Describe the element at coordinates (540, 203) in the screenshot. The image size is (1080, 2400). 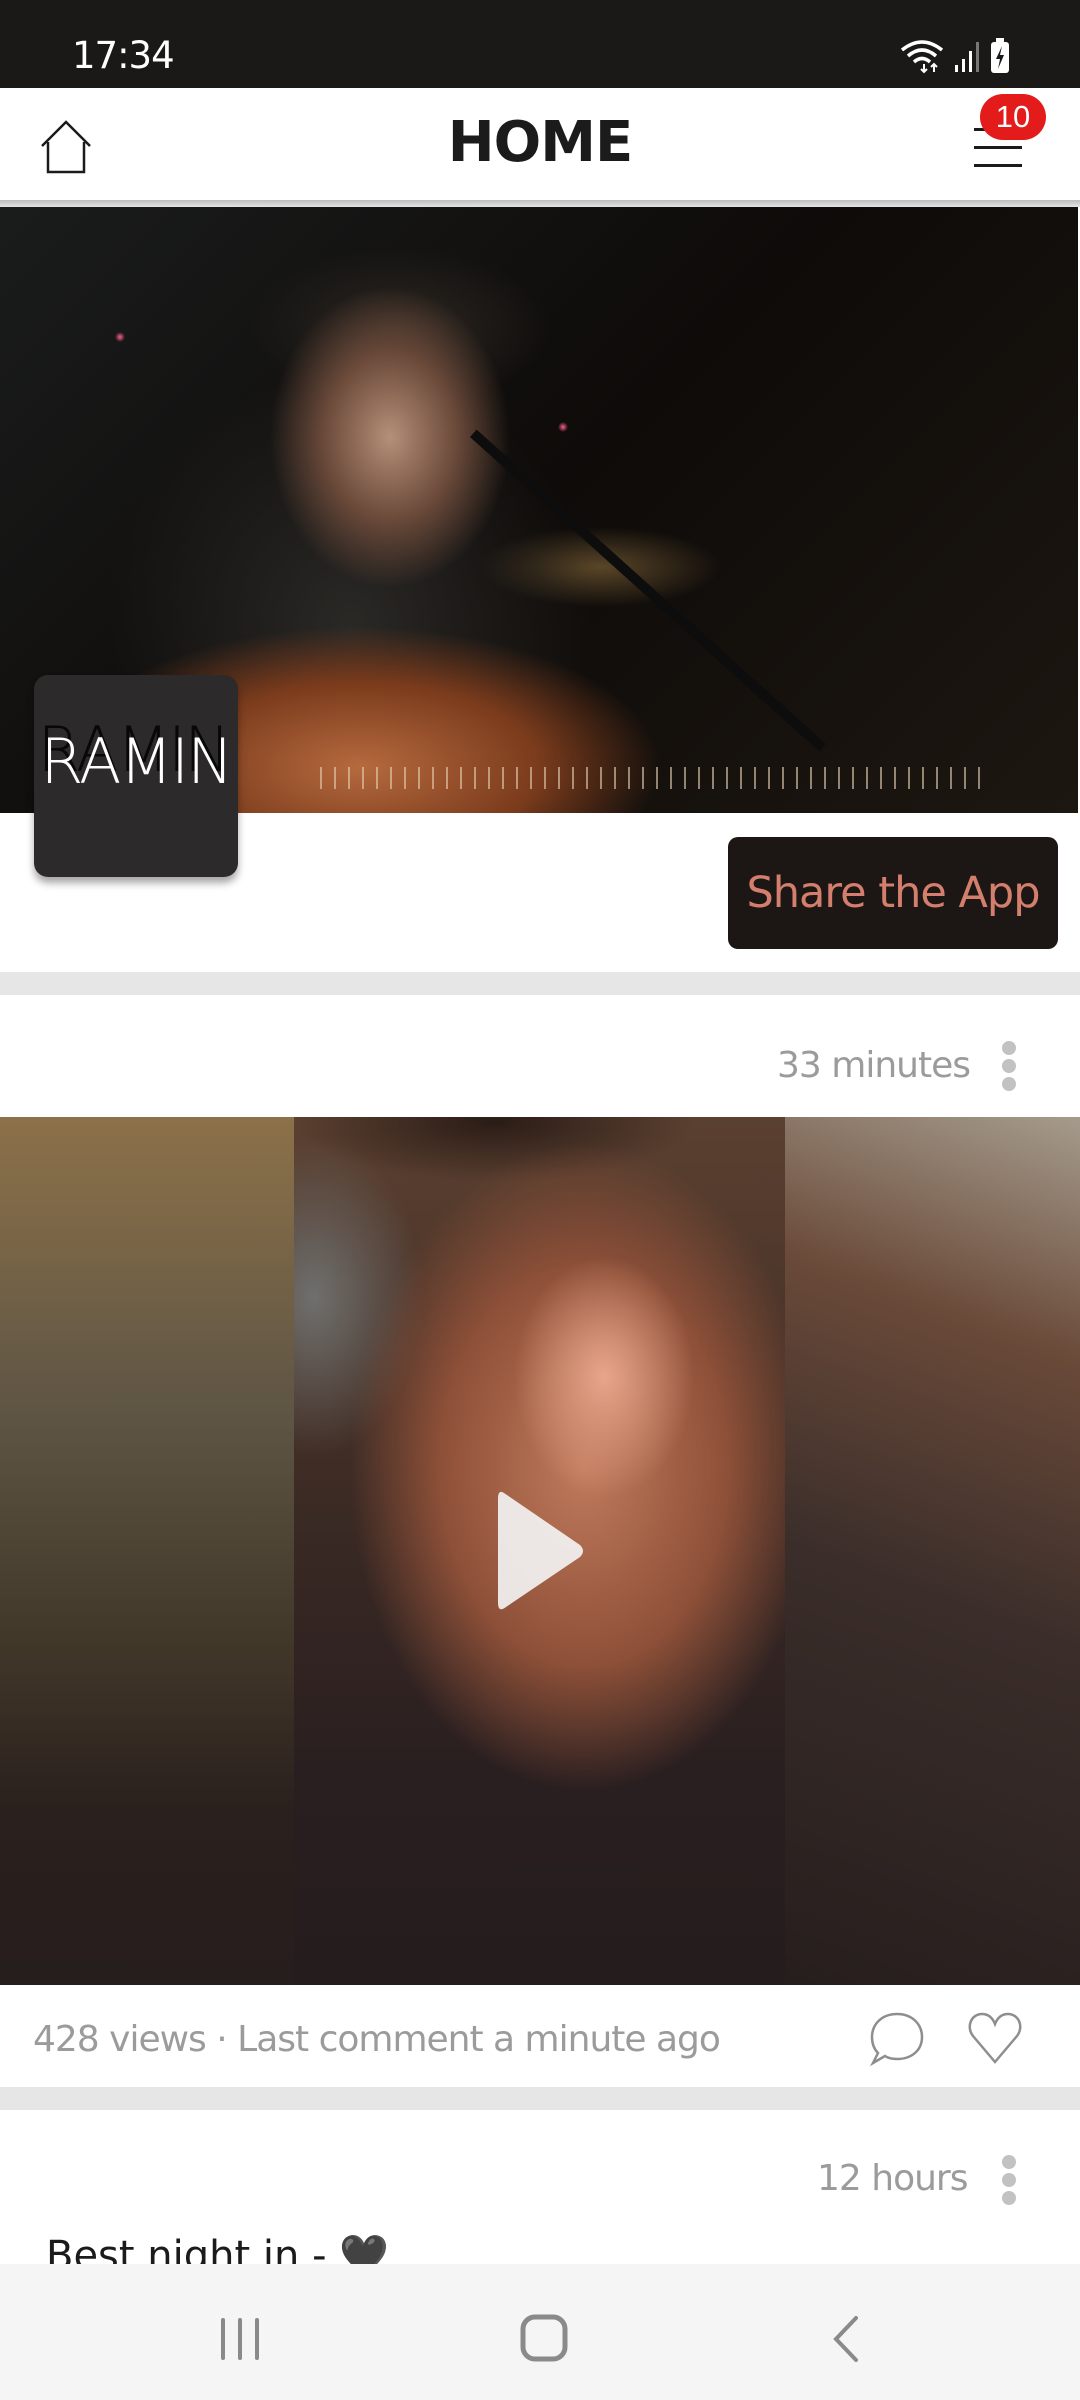
I see `header-divider` at that location.